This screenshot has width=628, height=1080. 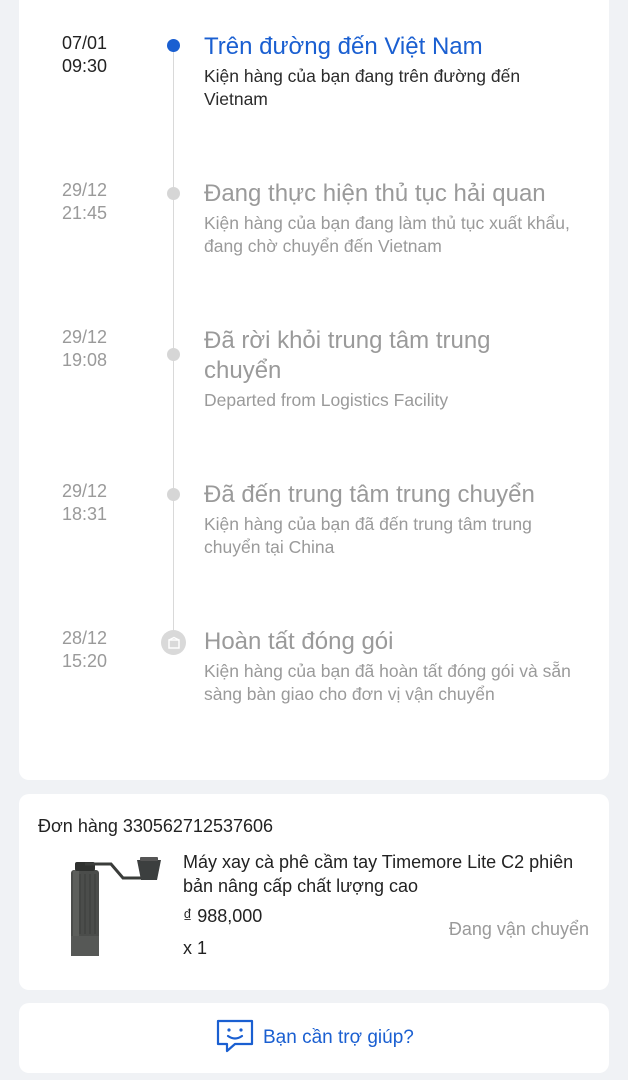 I want to click on timeline-datetime: 29/12 18:31, so click(x=102, y=503).